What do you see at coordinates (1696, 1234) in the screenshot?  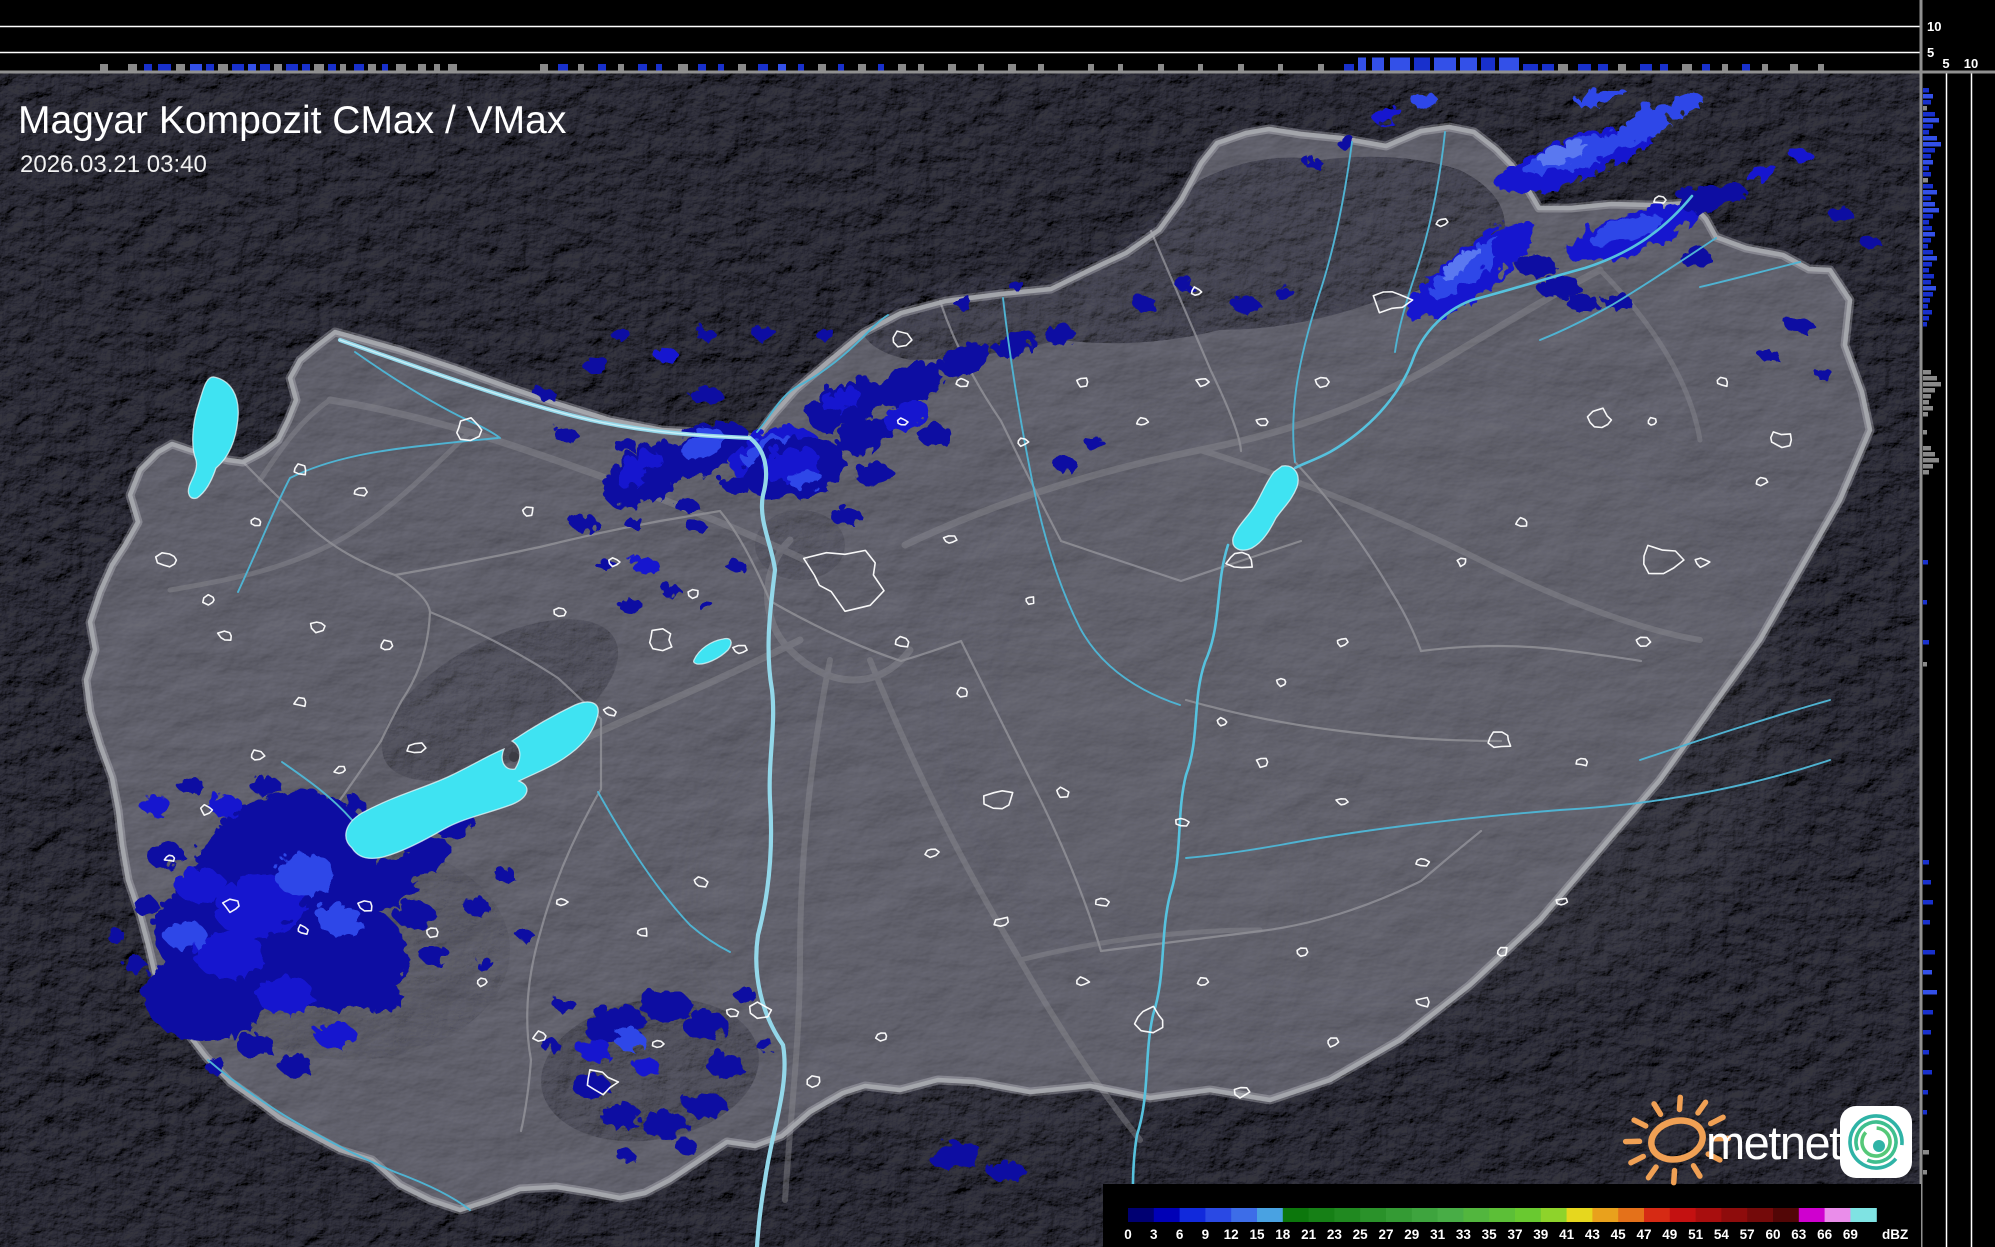 I see `scale-tick-label: 51` at bounding box center [1696, 1234].